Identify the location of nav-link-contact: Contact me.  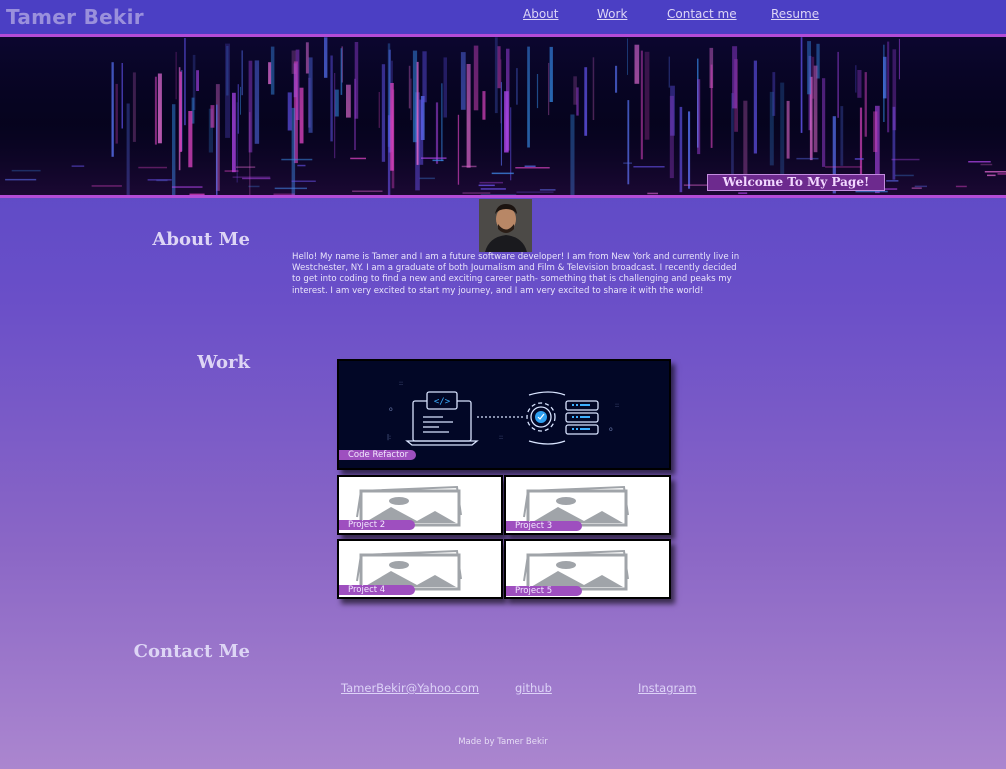
(702, 14).